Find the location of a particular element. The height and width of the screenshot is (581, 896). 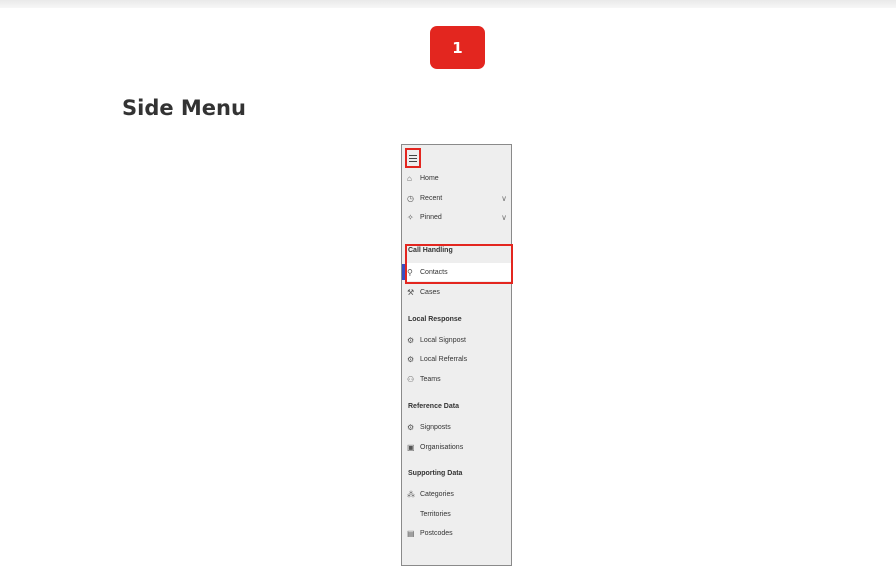

menu-item-categories: ⁂ Categories is located at coordinates (456, 494).